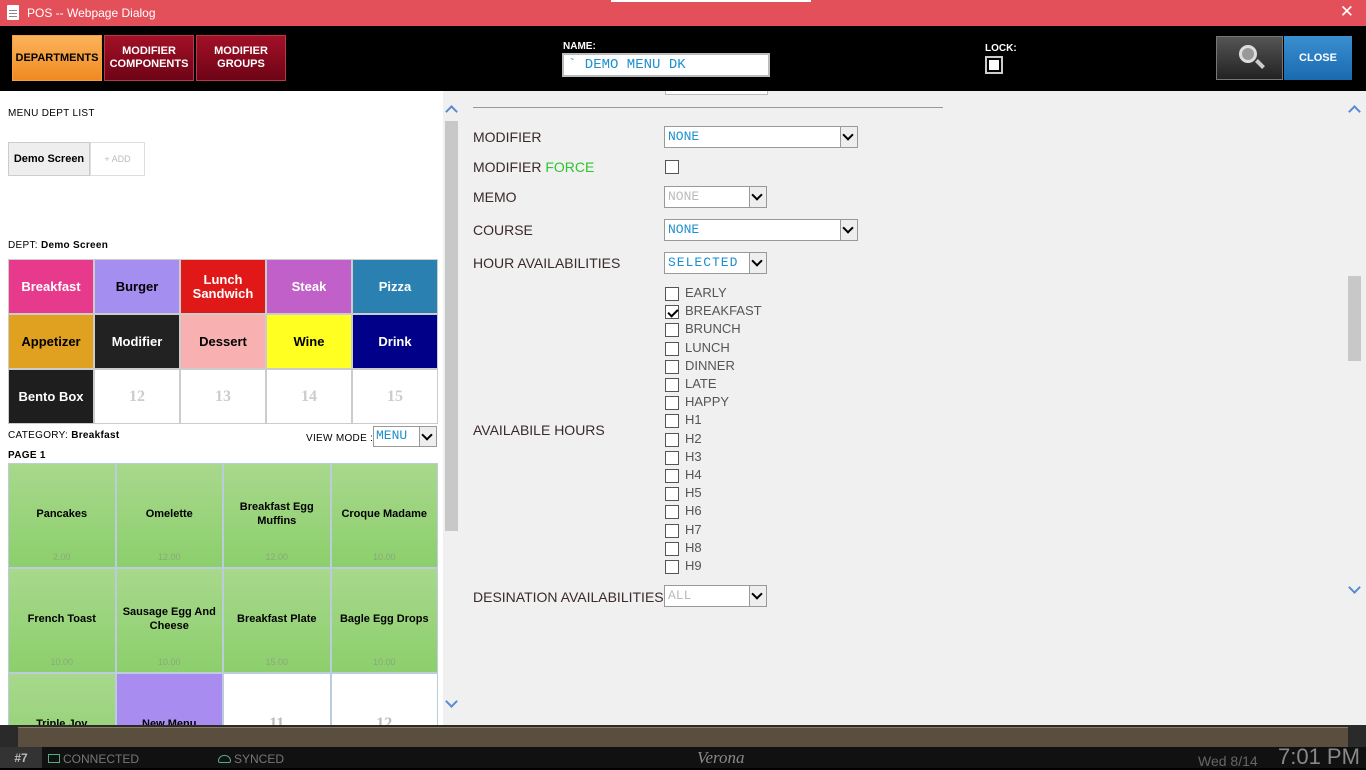 This screenshot has height=770, width=1366. I want to click on view-mode-label: VIEW MODE :, so click(340, 438).